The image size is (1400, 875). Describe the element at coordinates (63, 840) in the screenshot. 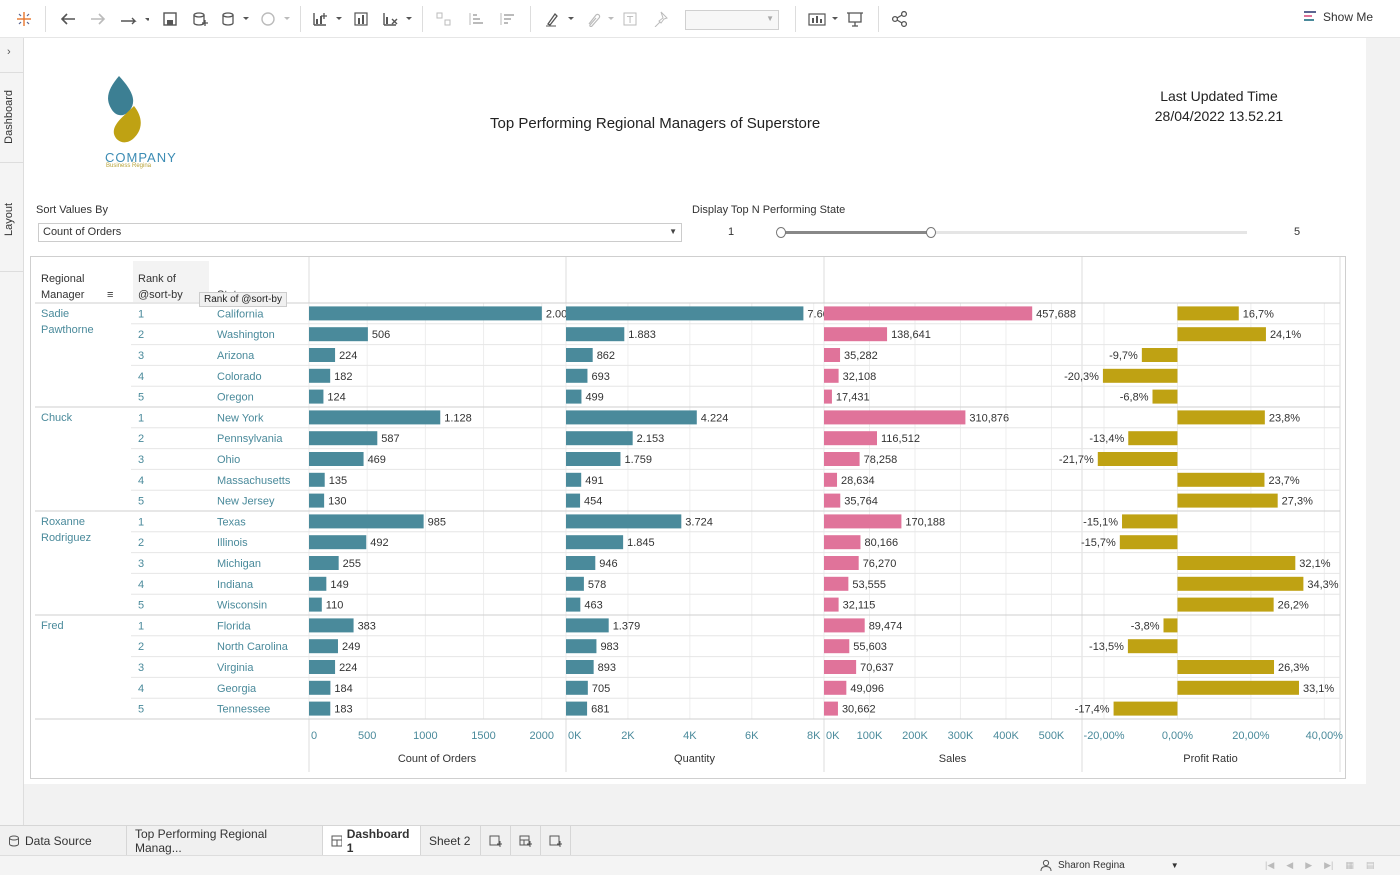

I see `tab-data-source: Data Source` at that location.